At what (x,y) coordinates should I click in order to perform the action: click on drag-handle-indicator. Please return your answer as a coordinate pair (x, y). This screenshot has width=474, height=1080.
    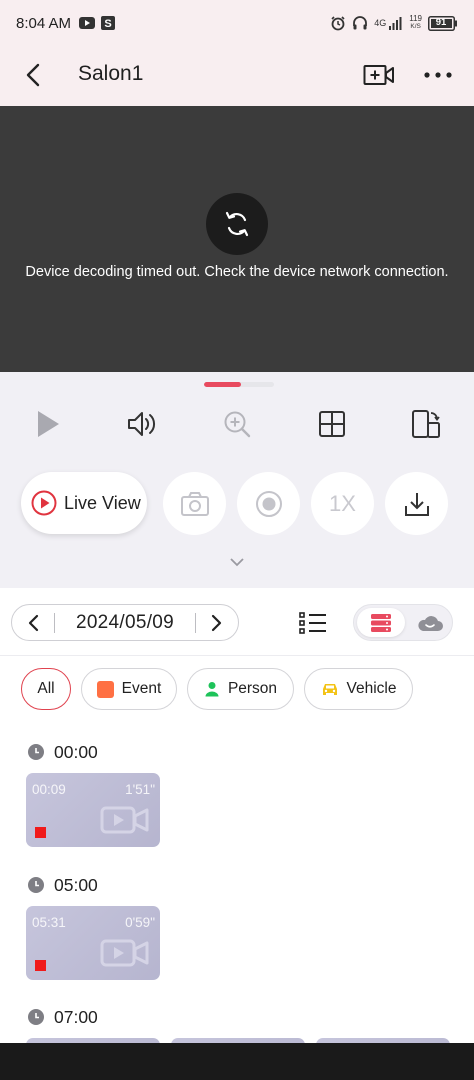
    Looking at the image, I should click on (222, 384).